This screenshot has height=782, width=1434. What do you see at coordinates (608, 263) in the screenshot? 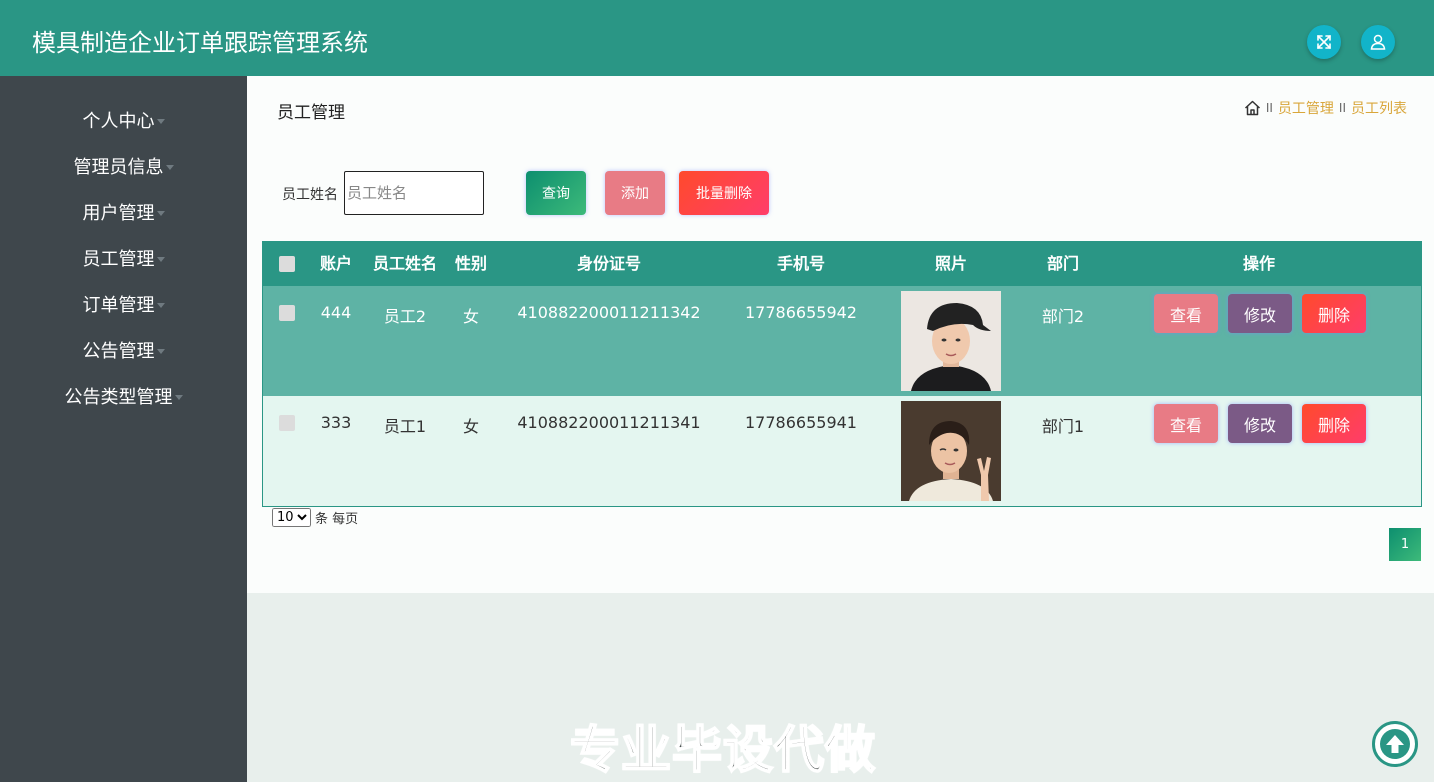
I see `header-id-card: 身份证号` at bounding box center [608, 263].